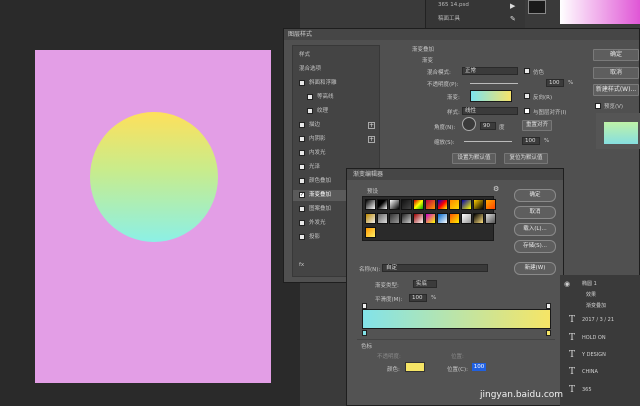 This screenshot has width=640, height=406. I want to click on set-default-button: 设置为默认值, so click(474, 158).